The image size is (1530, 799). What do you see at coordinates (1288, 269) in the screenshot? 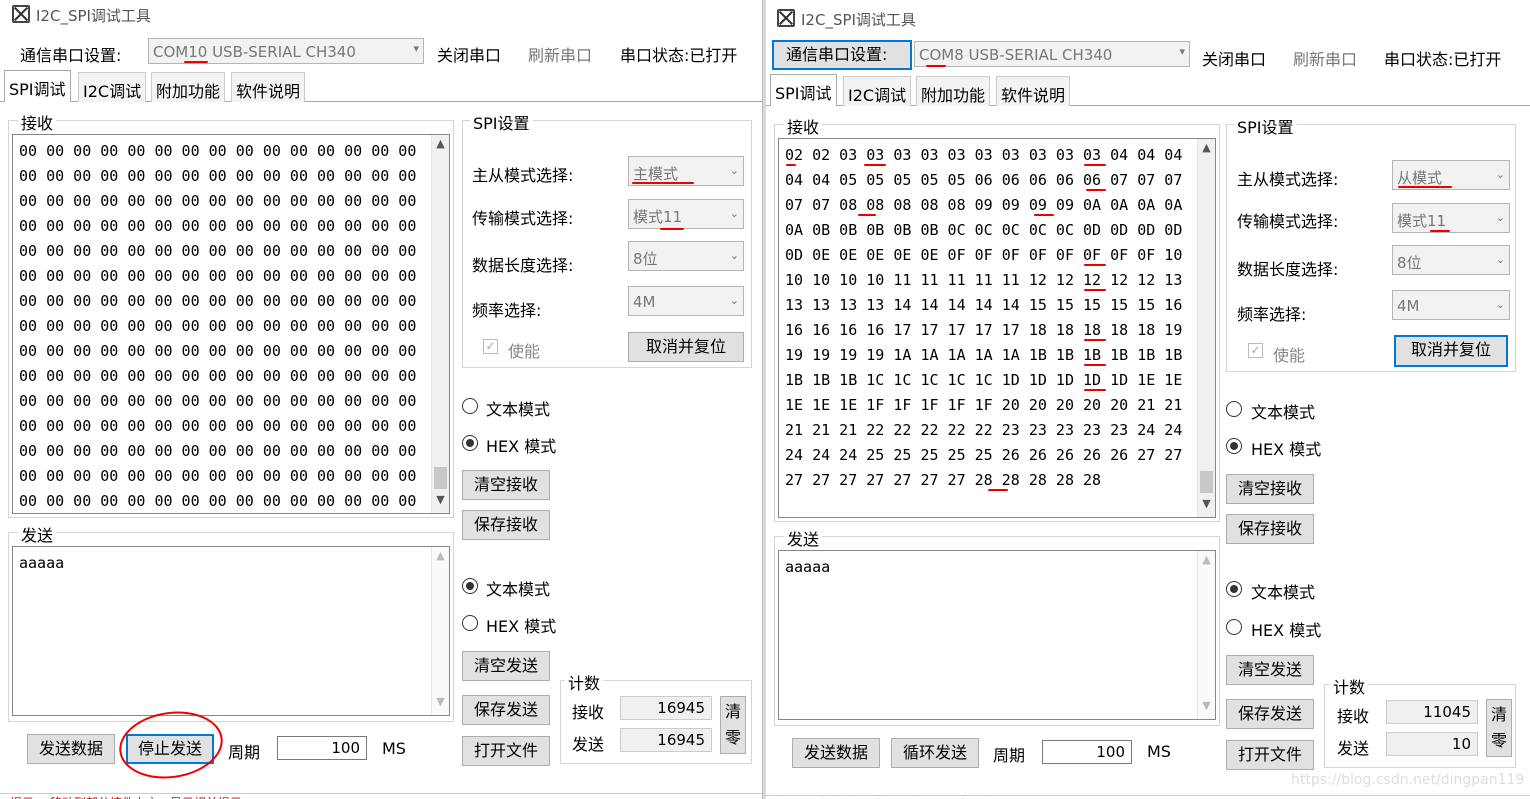
I see `data-length-label: 数据长度选择:` at bounding box center [1288, 269].